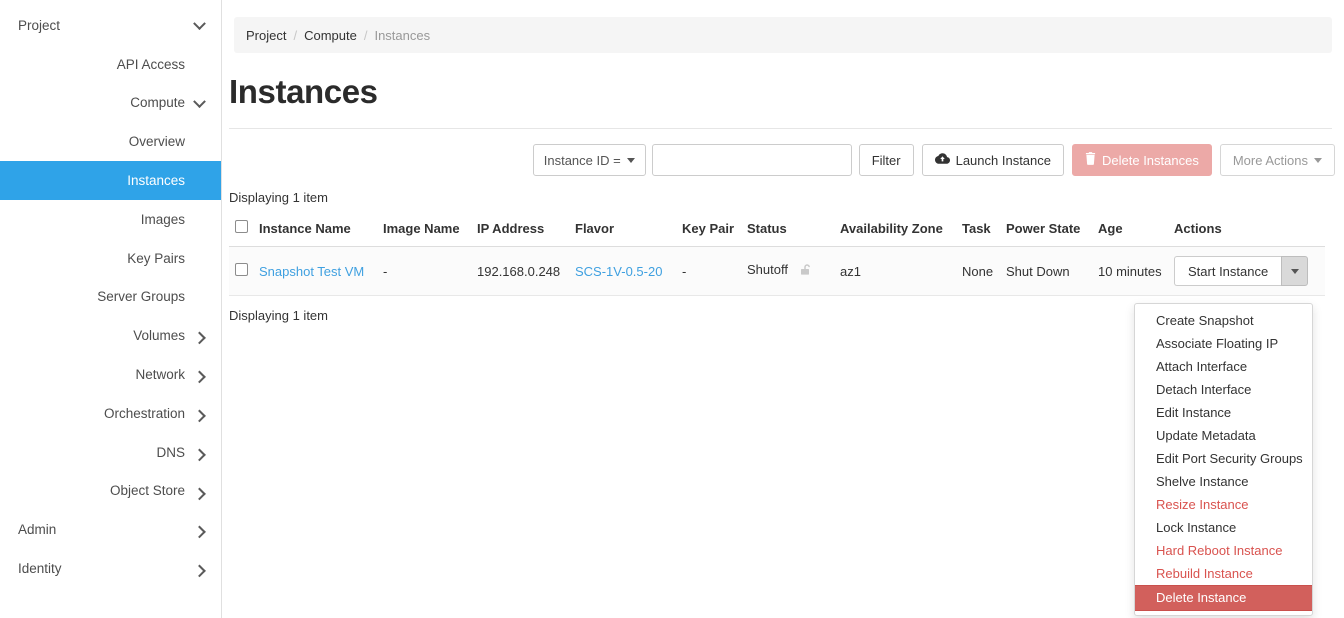 The height and width of the screenshot is (618, 1344). What do you see at coordinates (241, 226) in the screenshot?
I see `select-all-checkbox` at bounding box center [241, 226].